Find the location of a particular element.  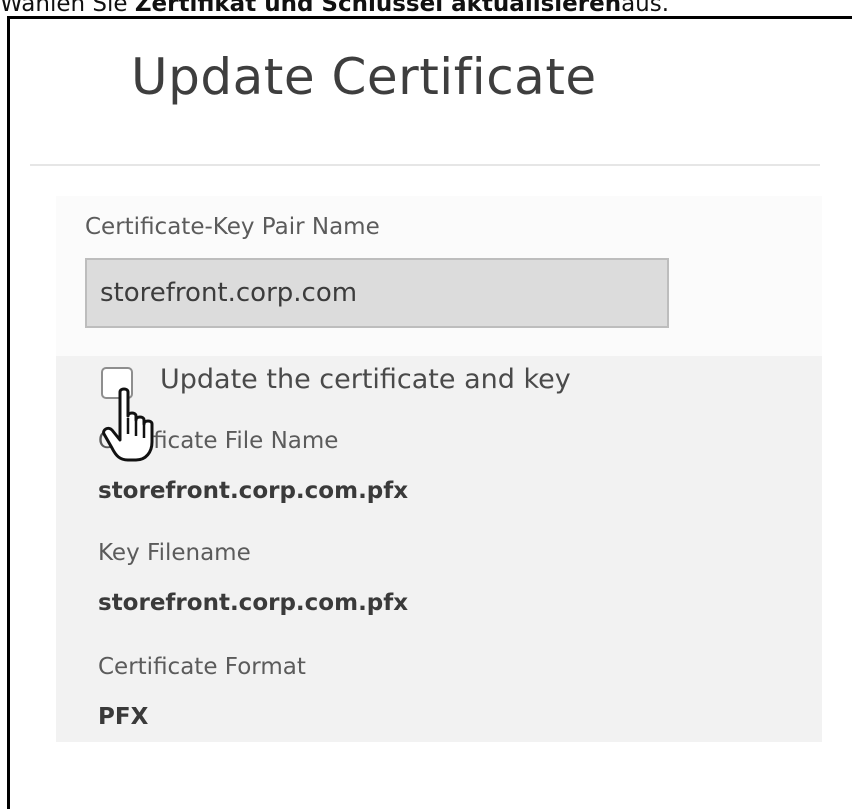

caption-prefix: Wählen Sie is located at coordinates (67, 8).